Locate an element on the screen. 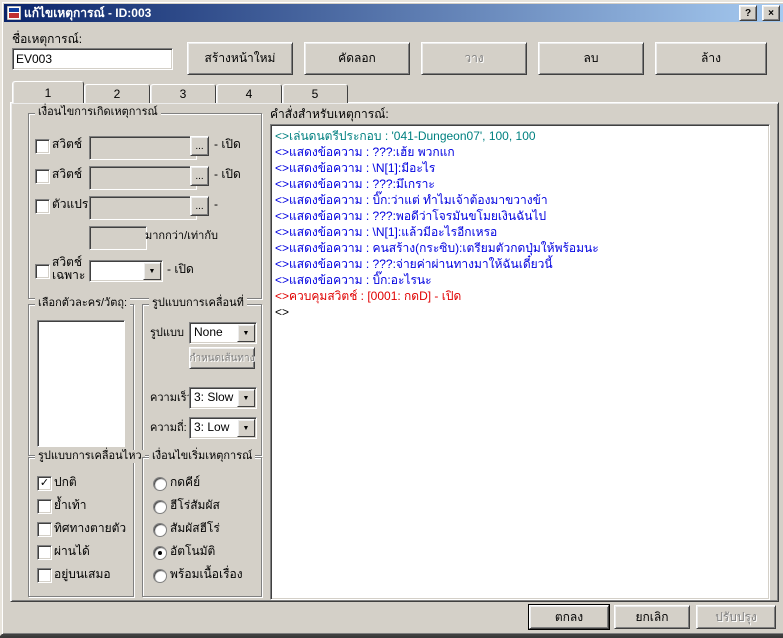 The height and width of the screenshot is (638, 783). self-switch-suffix: - เปิด is located at coordinates (180, 269).